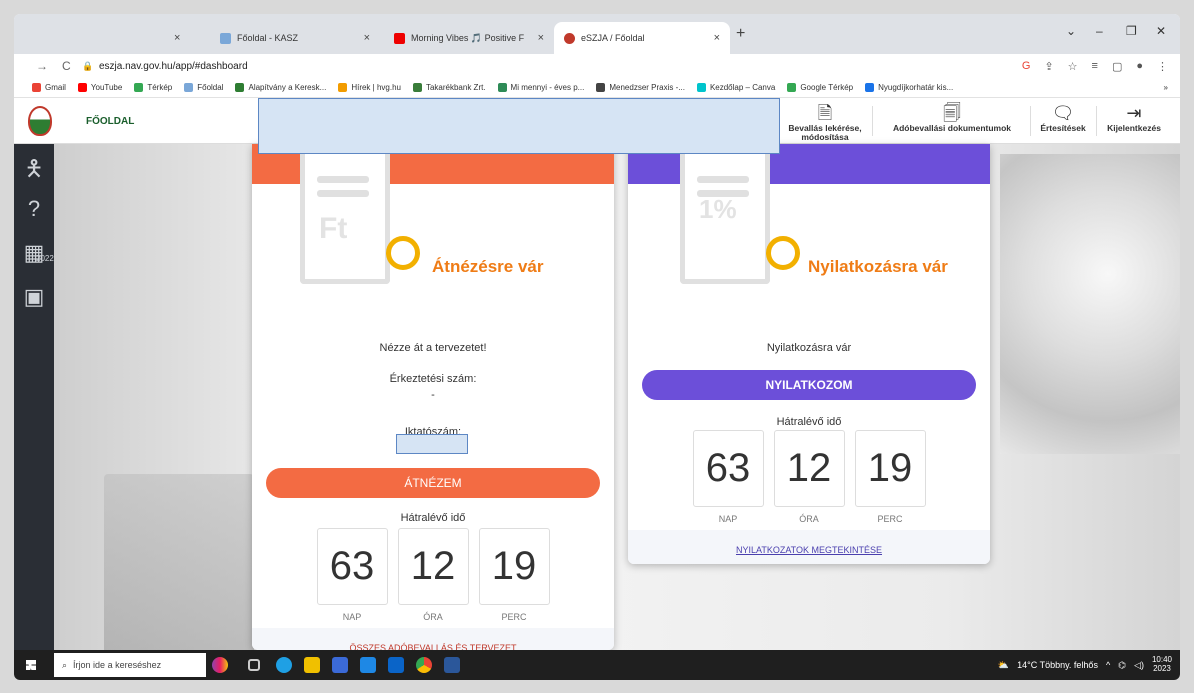  What do you see at coordinates (1057, 665) in the screenshot?
I see `weather-text: 14°C Többny. felhős` at bounding box center [1057, 665].